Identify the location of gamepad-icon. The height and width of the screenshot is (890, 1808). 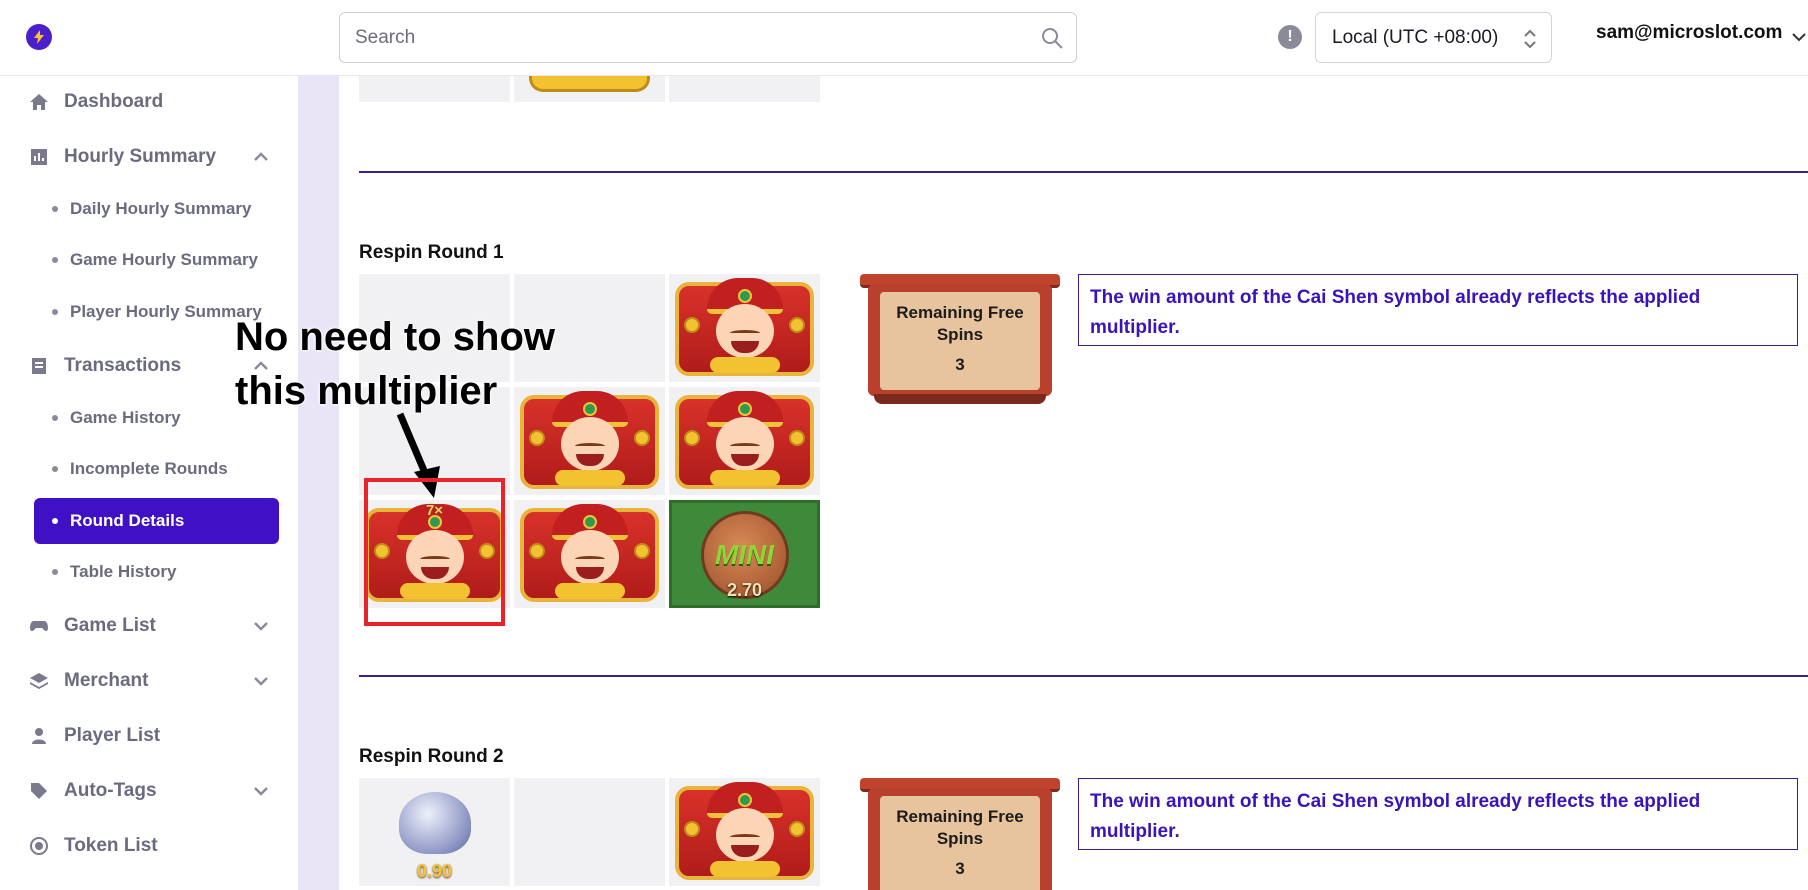
(39, 626).